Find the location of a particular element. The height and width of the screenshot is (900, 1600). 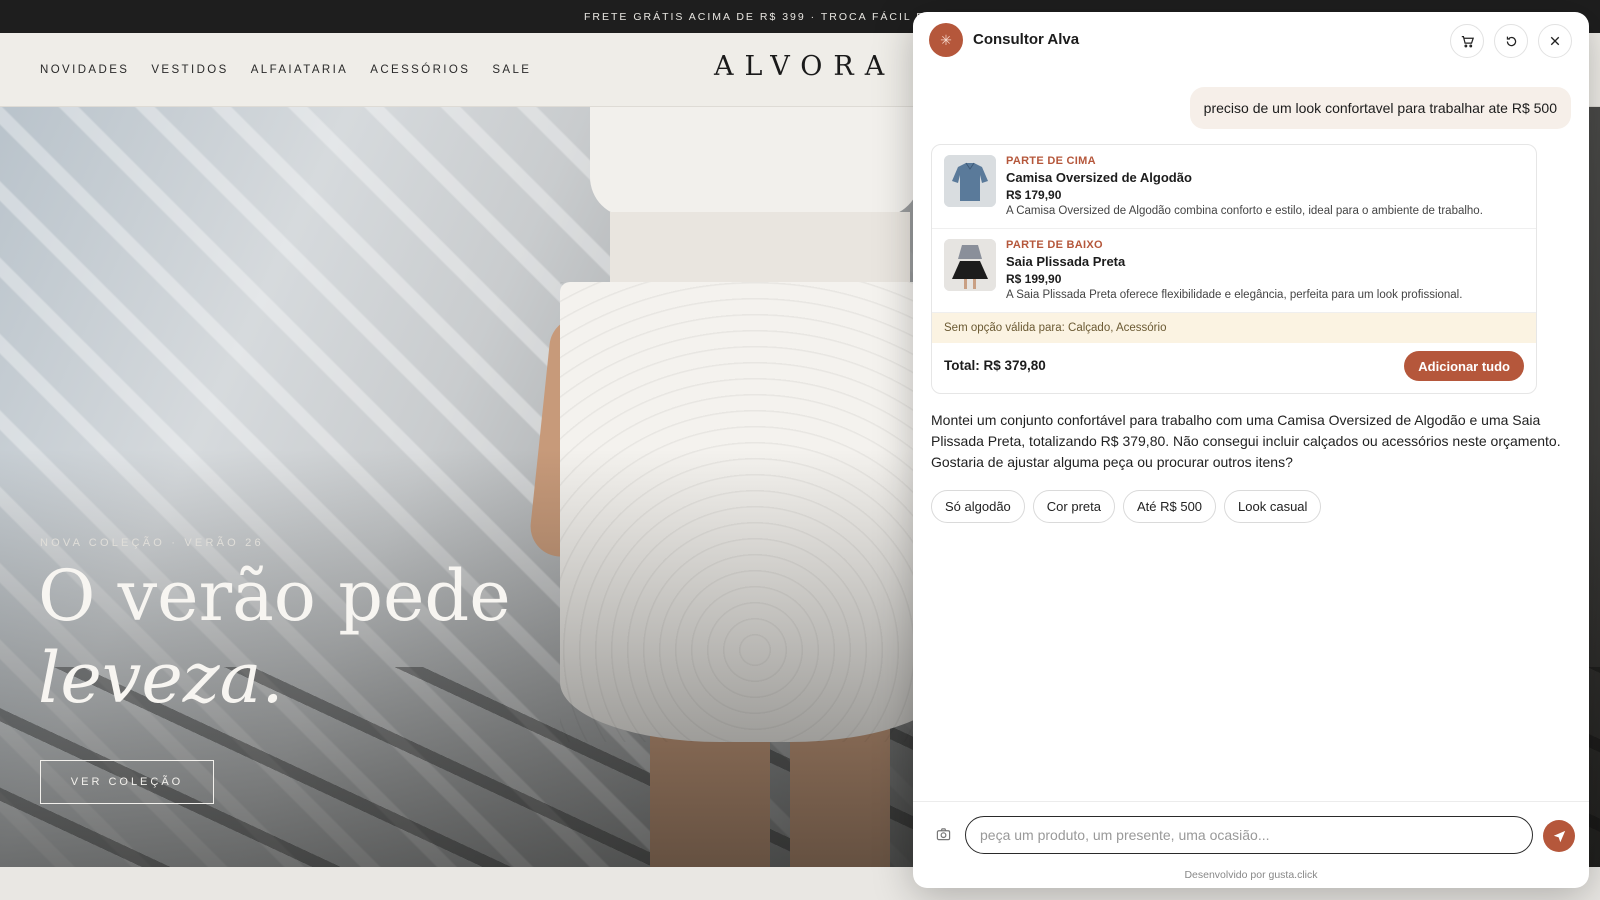

product-name: Camisa Oversized de Algodão is located at coordinates (1099, 177).